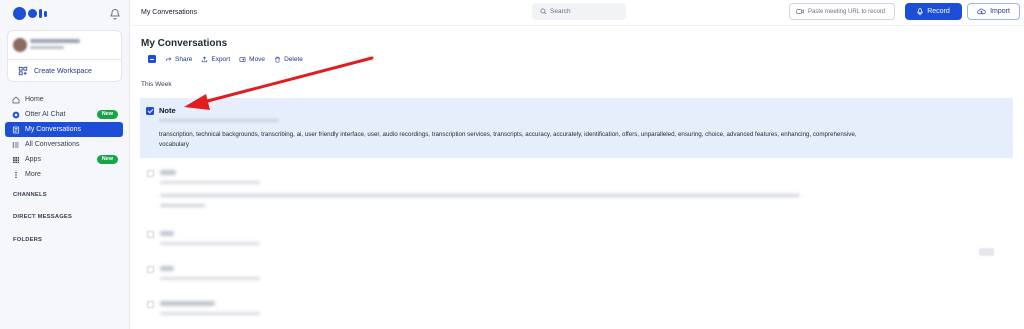 The width and height of the screenshot is (1024, 329). I want to click on meeting-url-input: Paste meeting URL to record, so click(842, 11).